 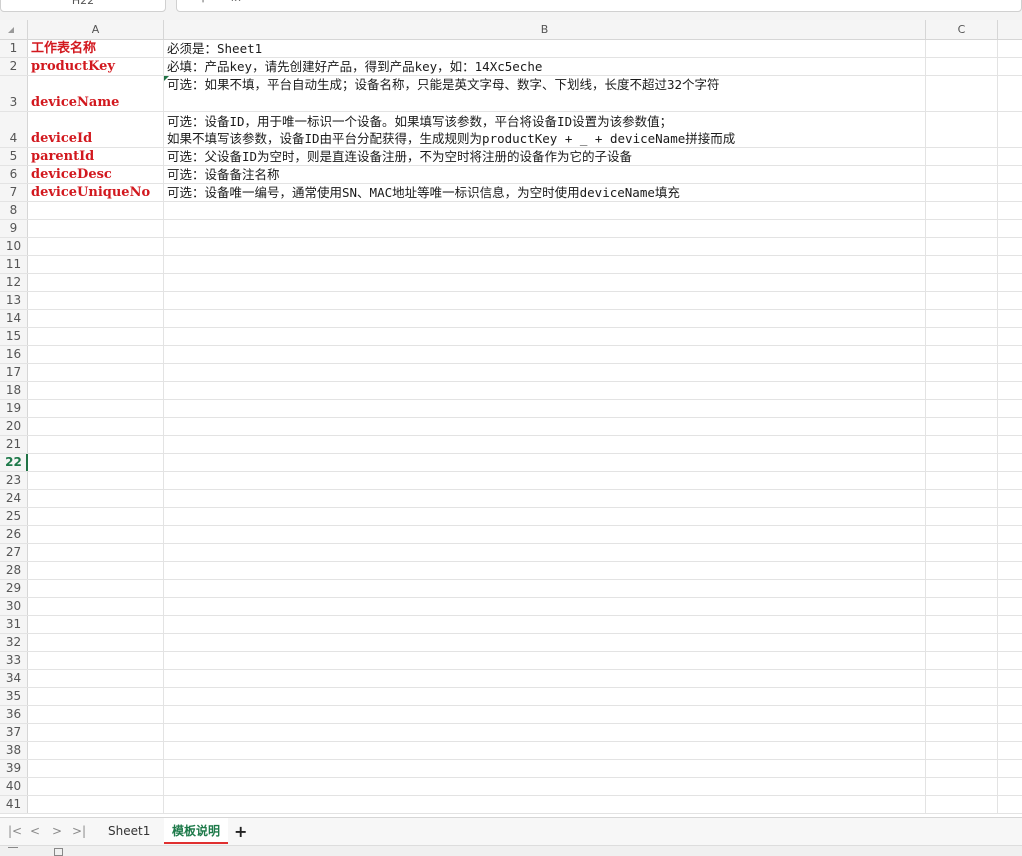 I want to click on cell-c22, so click(x=962, y=462).